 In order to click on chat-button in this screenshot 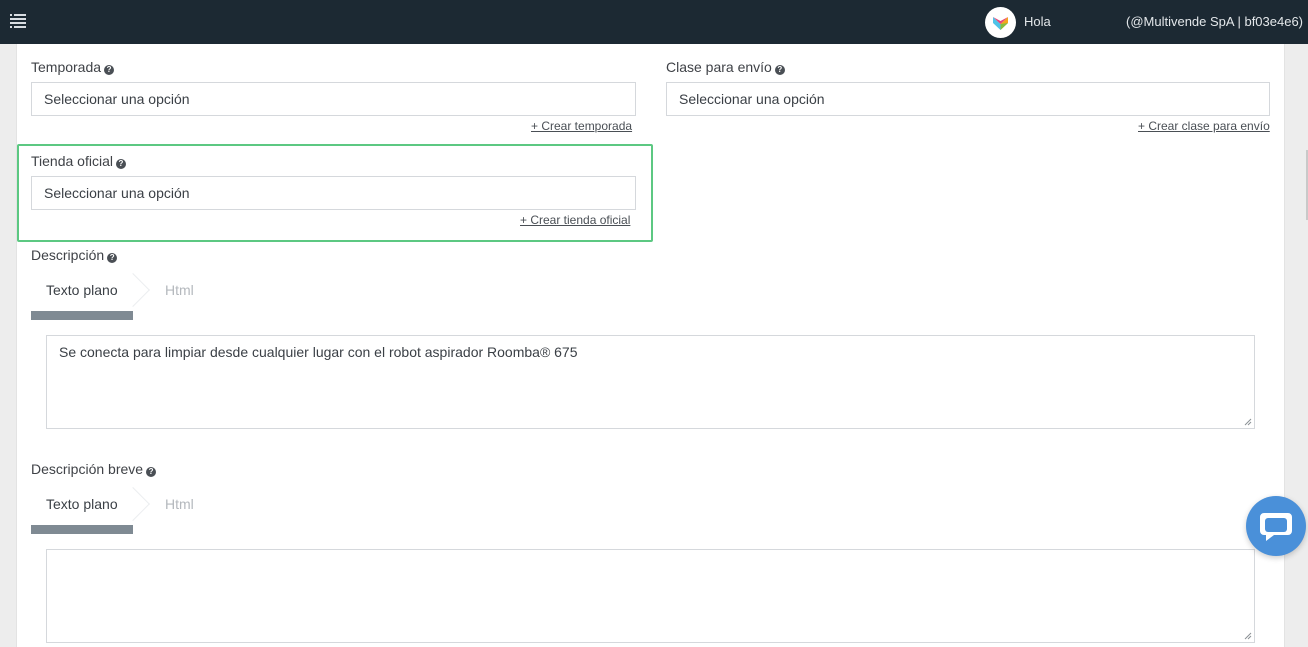, I will do `click(1276, 526)`.